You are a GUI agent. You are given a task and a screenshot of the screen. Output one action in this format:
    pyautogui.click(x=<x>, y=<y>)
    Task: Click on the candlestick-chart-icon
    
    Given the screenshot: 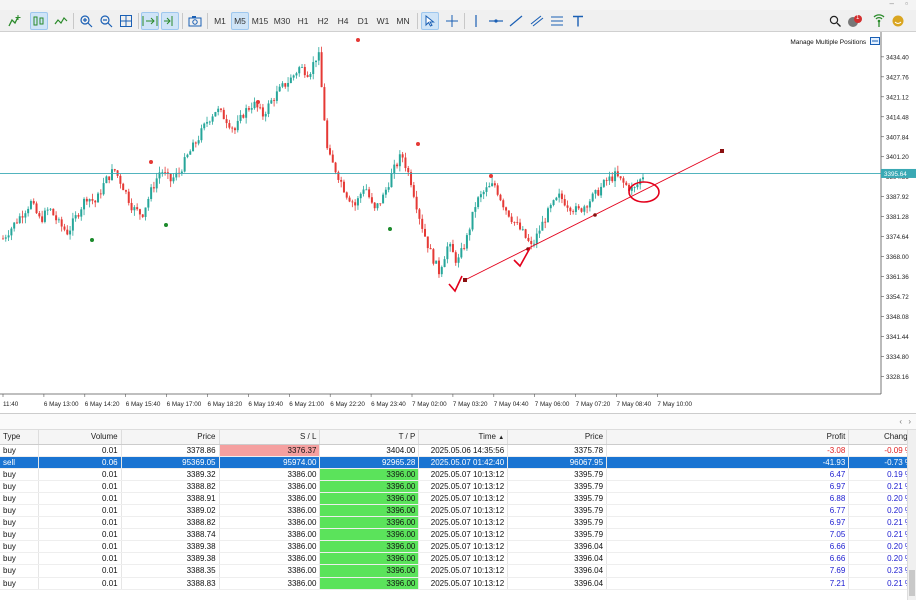 What is the action you would take?
    pyautogui.click(x=39, y=21)
    